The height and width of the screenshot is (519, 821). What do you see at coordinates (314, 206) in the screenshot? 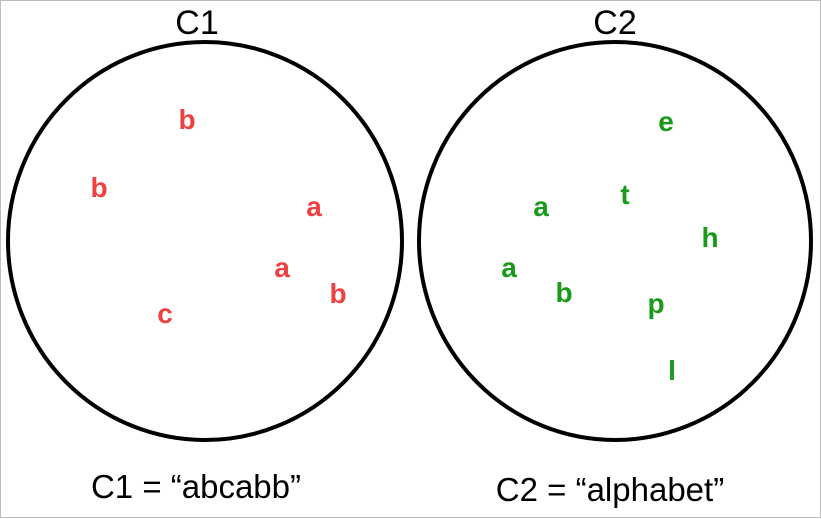
I see `c1-element-a-1: a` at bounding box center [314, 206].